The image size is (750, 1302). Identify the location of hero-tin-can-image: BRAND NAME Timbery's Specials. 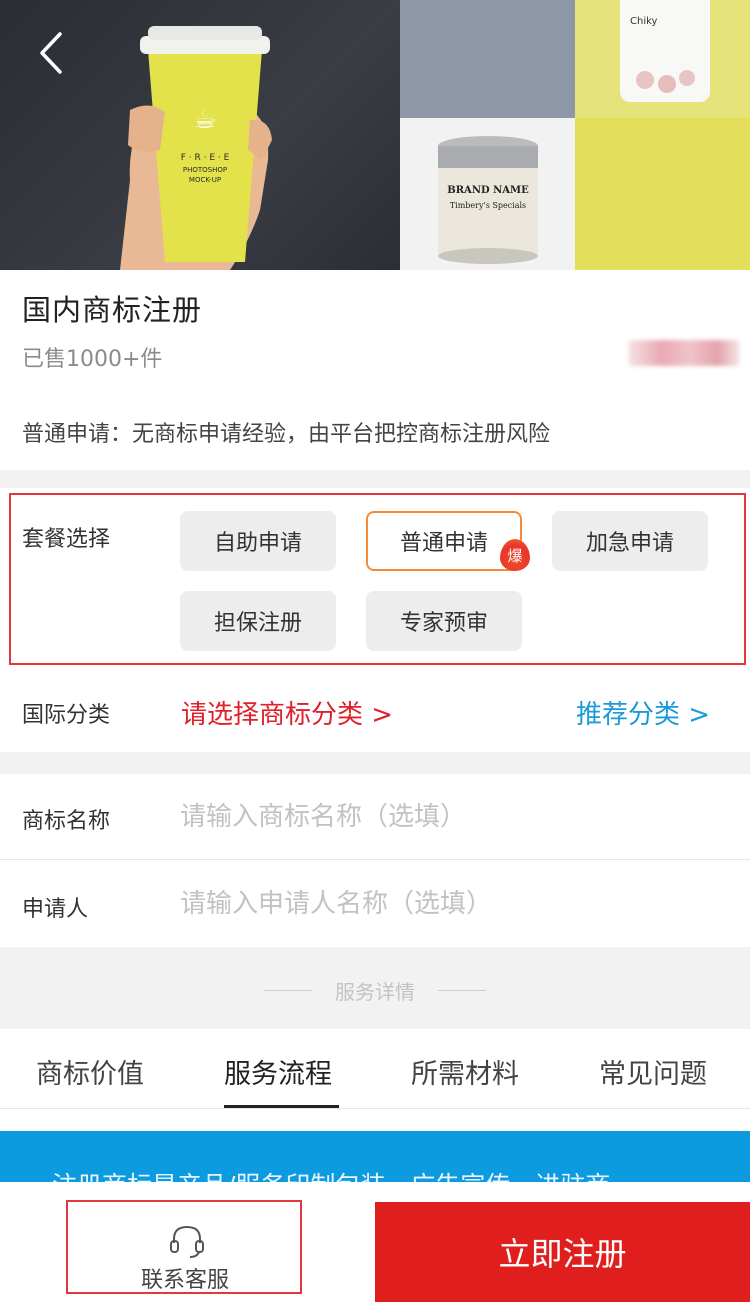
(487, 194).